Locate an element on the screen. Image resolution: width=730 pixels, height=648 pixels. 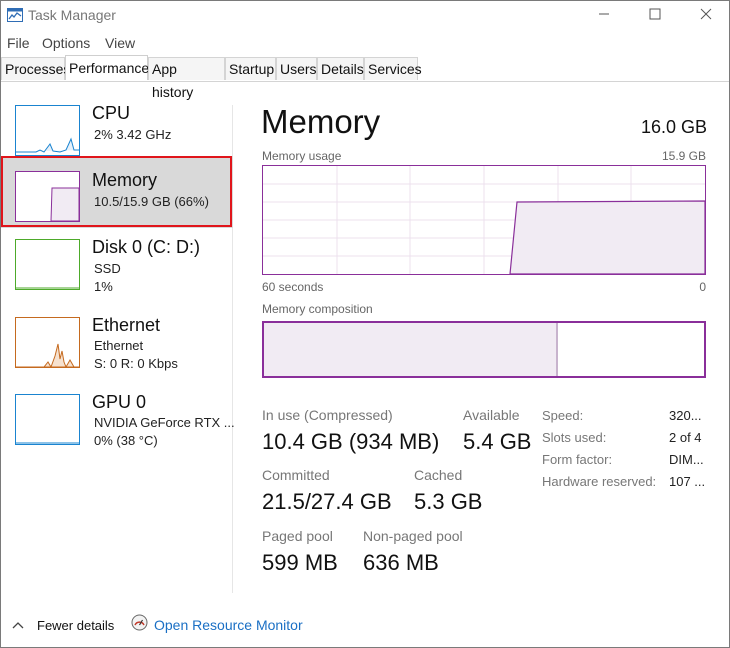
sidebar-item-detail-2: 1% is located at coordinates (103, 286).